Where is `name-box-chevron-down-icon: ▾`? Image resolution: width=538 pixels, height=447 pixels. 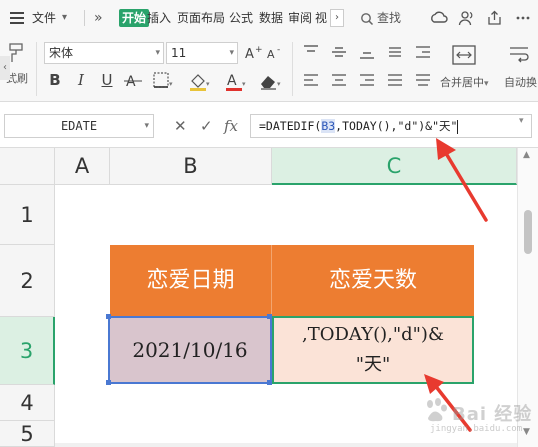
name-box-chevron-down-icon: ▾ is located at coordinates (146, 126).